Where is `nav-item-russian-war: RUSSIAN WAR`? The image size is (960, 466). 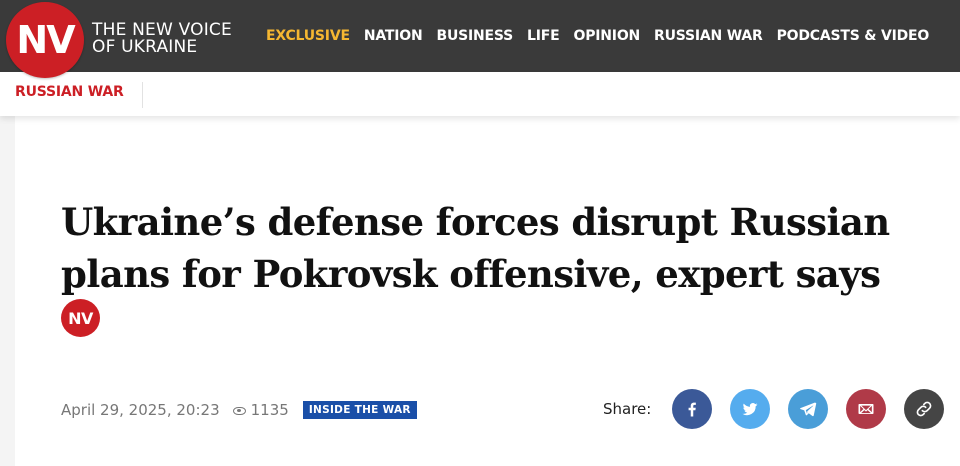 nav-item-russian-war: RUSSIAN WAR is located at coordinates (708, 36).